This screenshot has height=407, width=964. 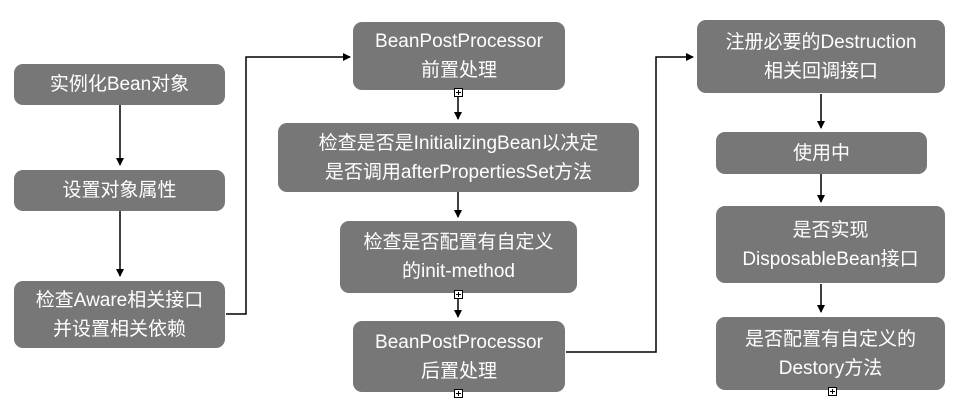 I want to click on node-destroy-method: 是否配置有自定义的 Destory方法, so click(x=830, y=353).